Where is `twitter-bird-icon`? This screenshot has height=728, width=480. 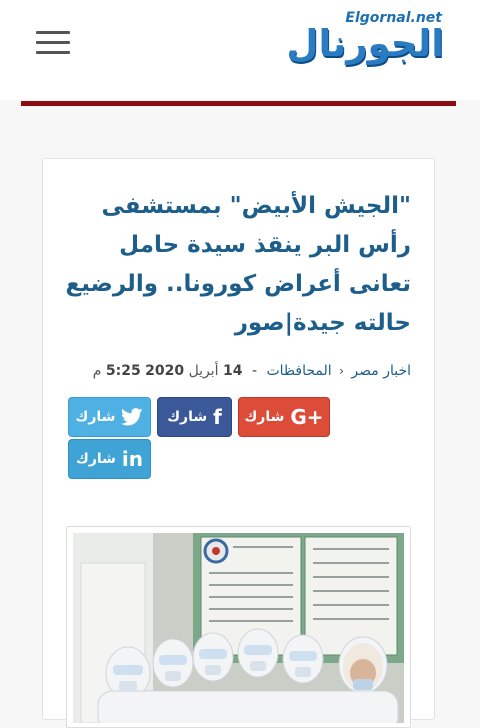
twitter-bird-icon is located at coordinates (132, 417).